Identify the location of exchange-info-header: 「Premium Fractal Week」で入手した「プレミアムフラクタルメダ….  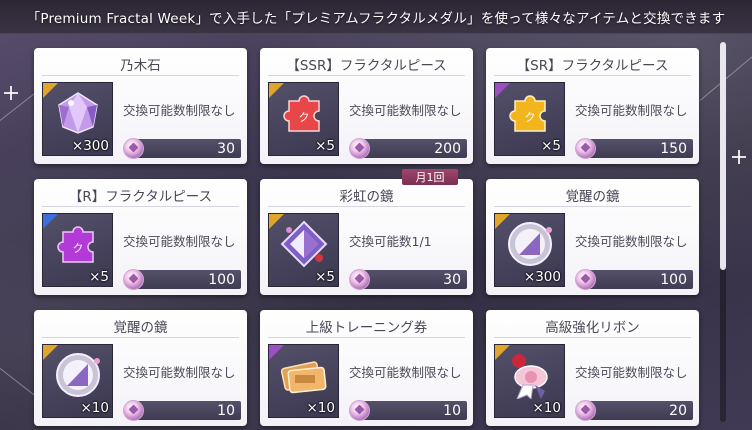
(376, 17).